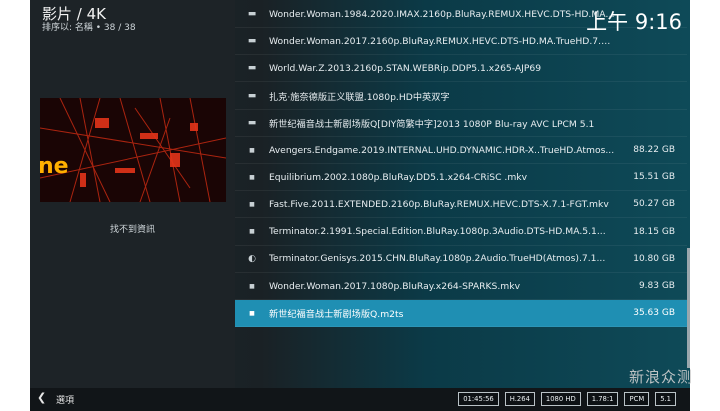 The width and height of the screenshot is (720, 411). I want to click on options-button: 選項, so click(65, 399).